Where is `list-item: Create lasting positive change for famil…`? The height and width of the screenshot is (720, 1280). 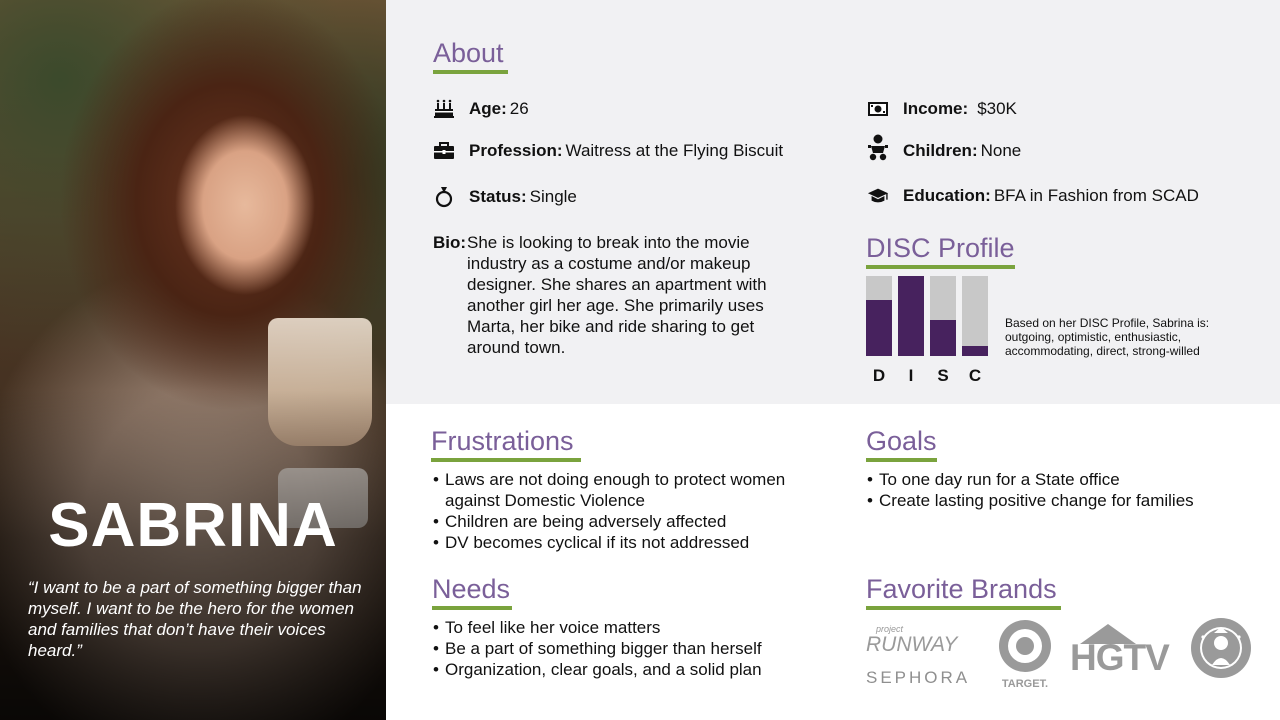
list-item: Create lasting positive change for famil… is located at coordinates (1057, 500).